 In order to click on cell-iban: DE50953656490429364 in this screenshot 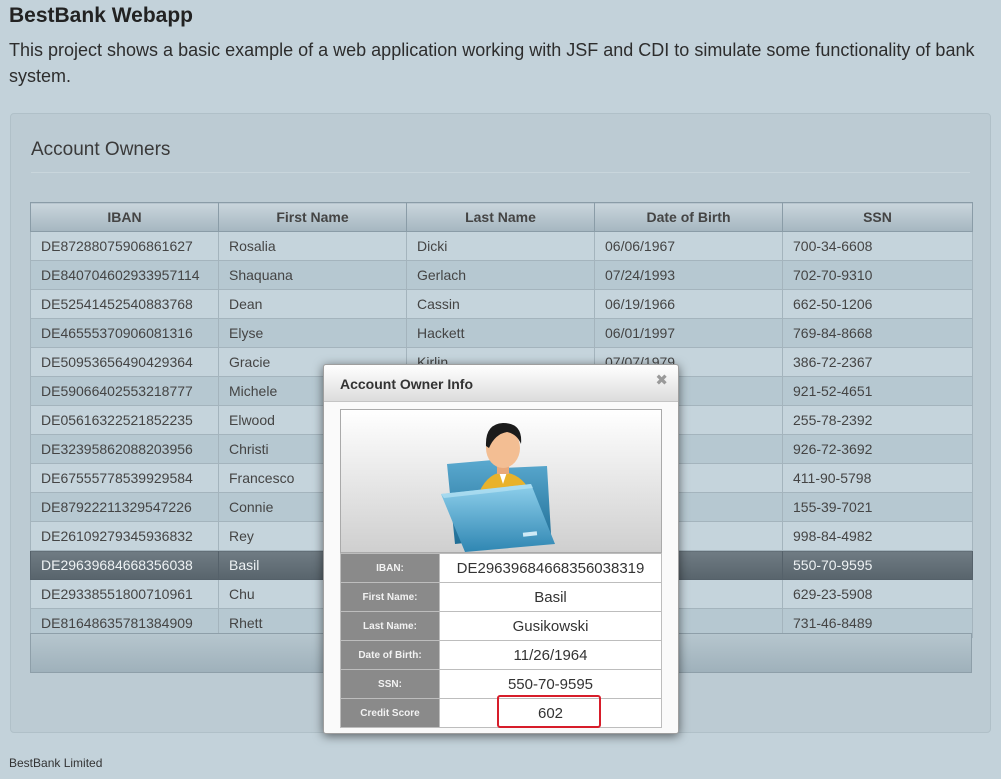, I will do `click(124, 362)`.